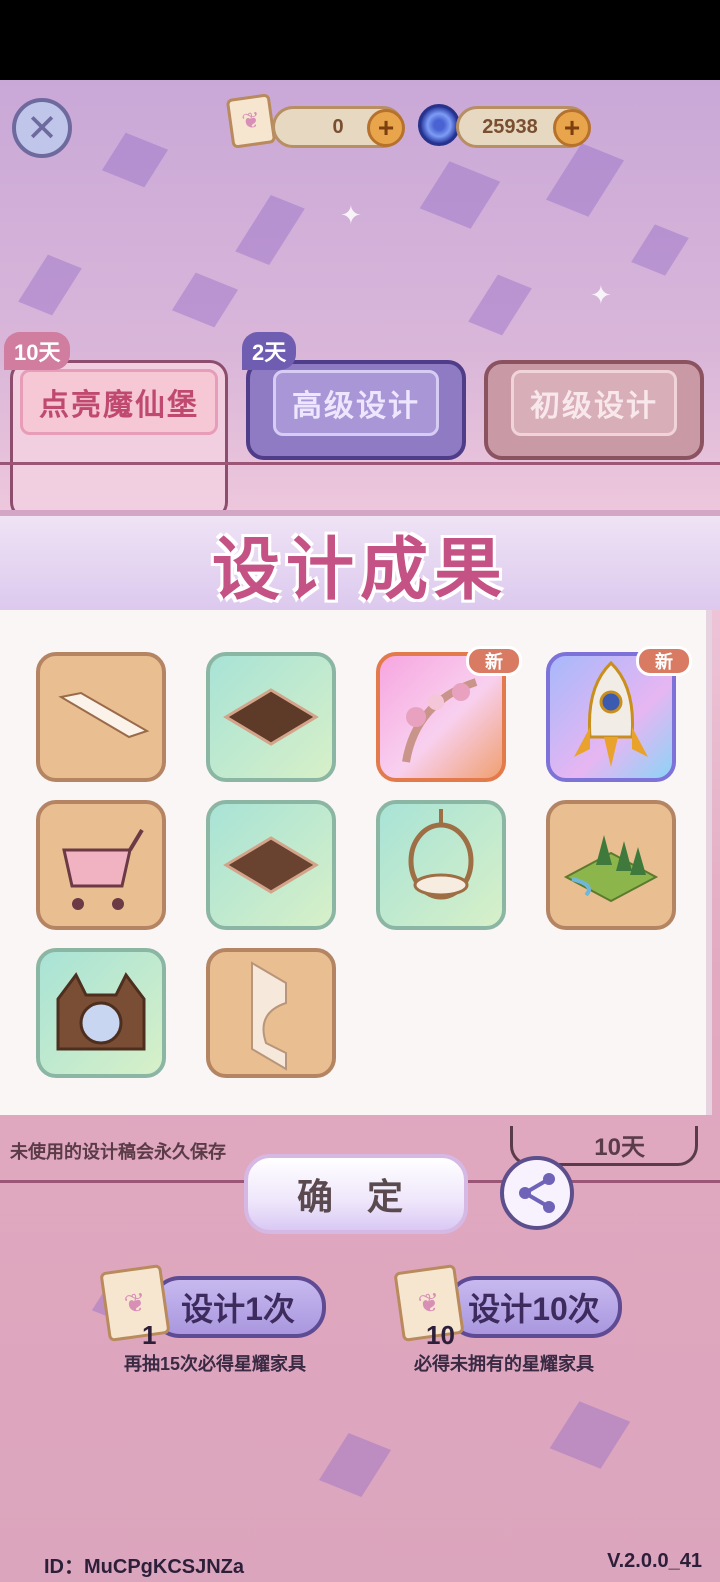 The height and width of the screenshot is (1582, 720). Describe the element at coordinates (149, 1335) in the screenshot. I see `ticket-count: 1` at that location.